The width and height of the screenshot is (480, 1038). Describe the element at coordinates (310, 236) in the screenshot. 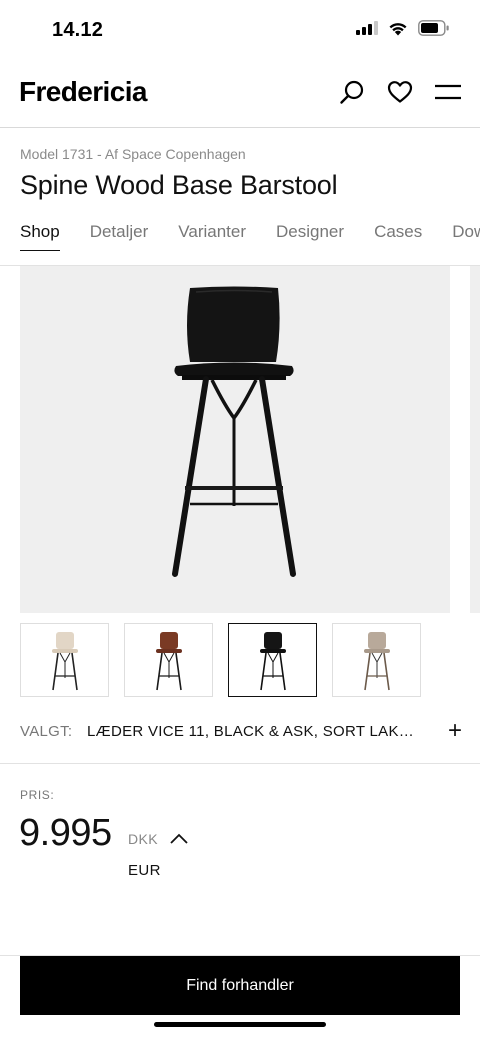

I see `tab-designer: Designer` at that location.